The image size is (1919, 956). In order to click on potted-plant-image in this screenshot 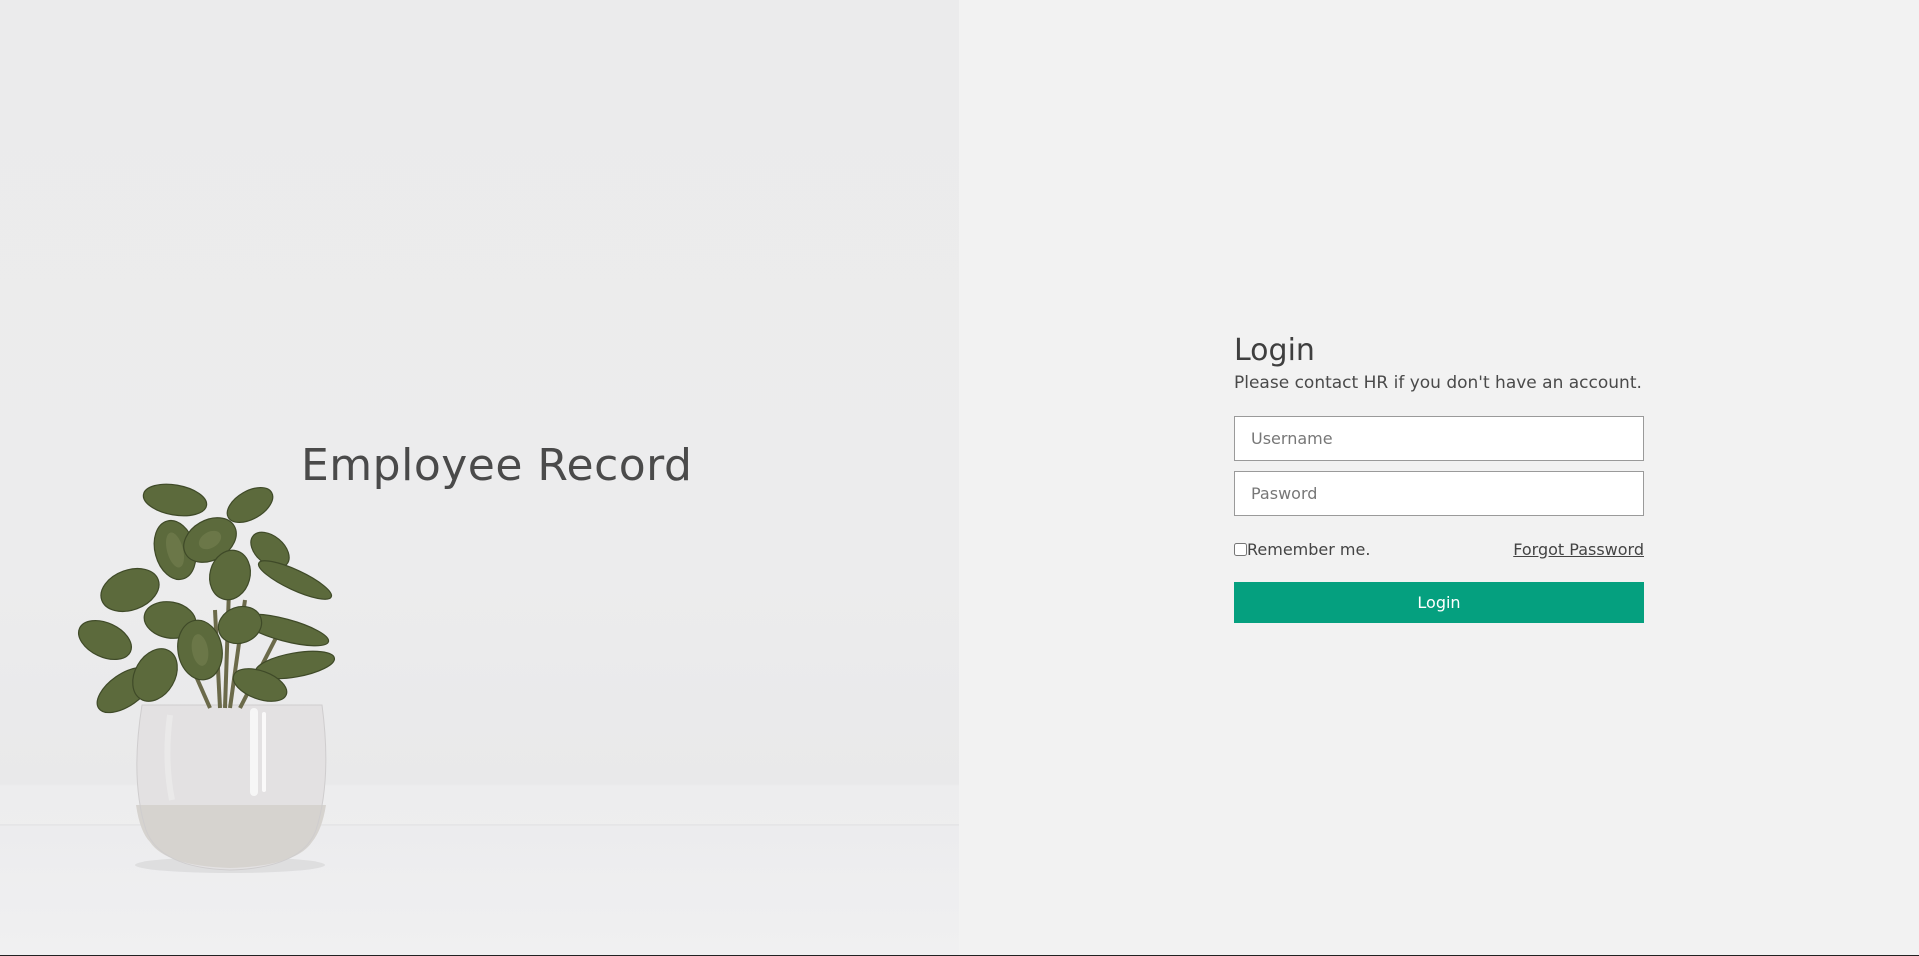, I will do `click(207, 678)`.